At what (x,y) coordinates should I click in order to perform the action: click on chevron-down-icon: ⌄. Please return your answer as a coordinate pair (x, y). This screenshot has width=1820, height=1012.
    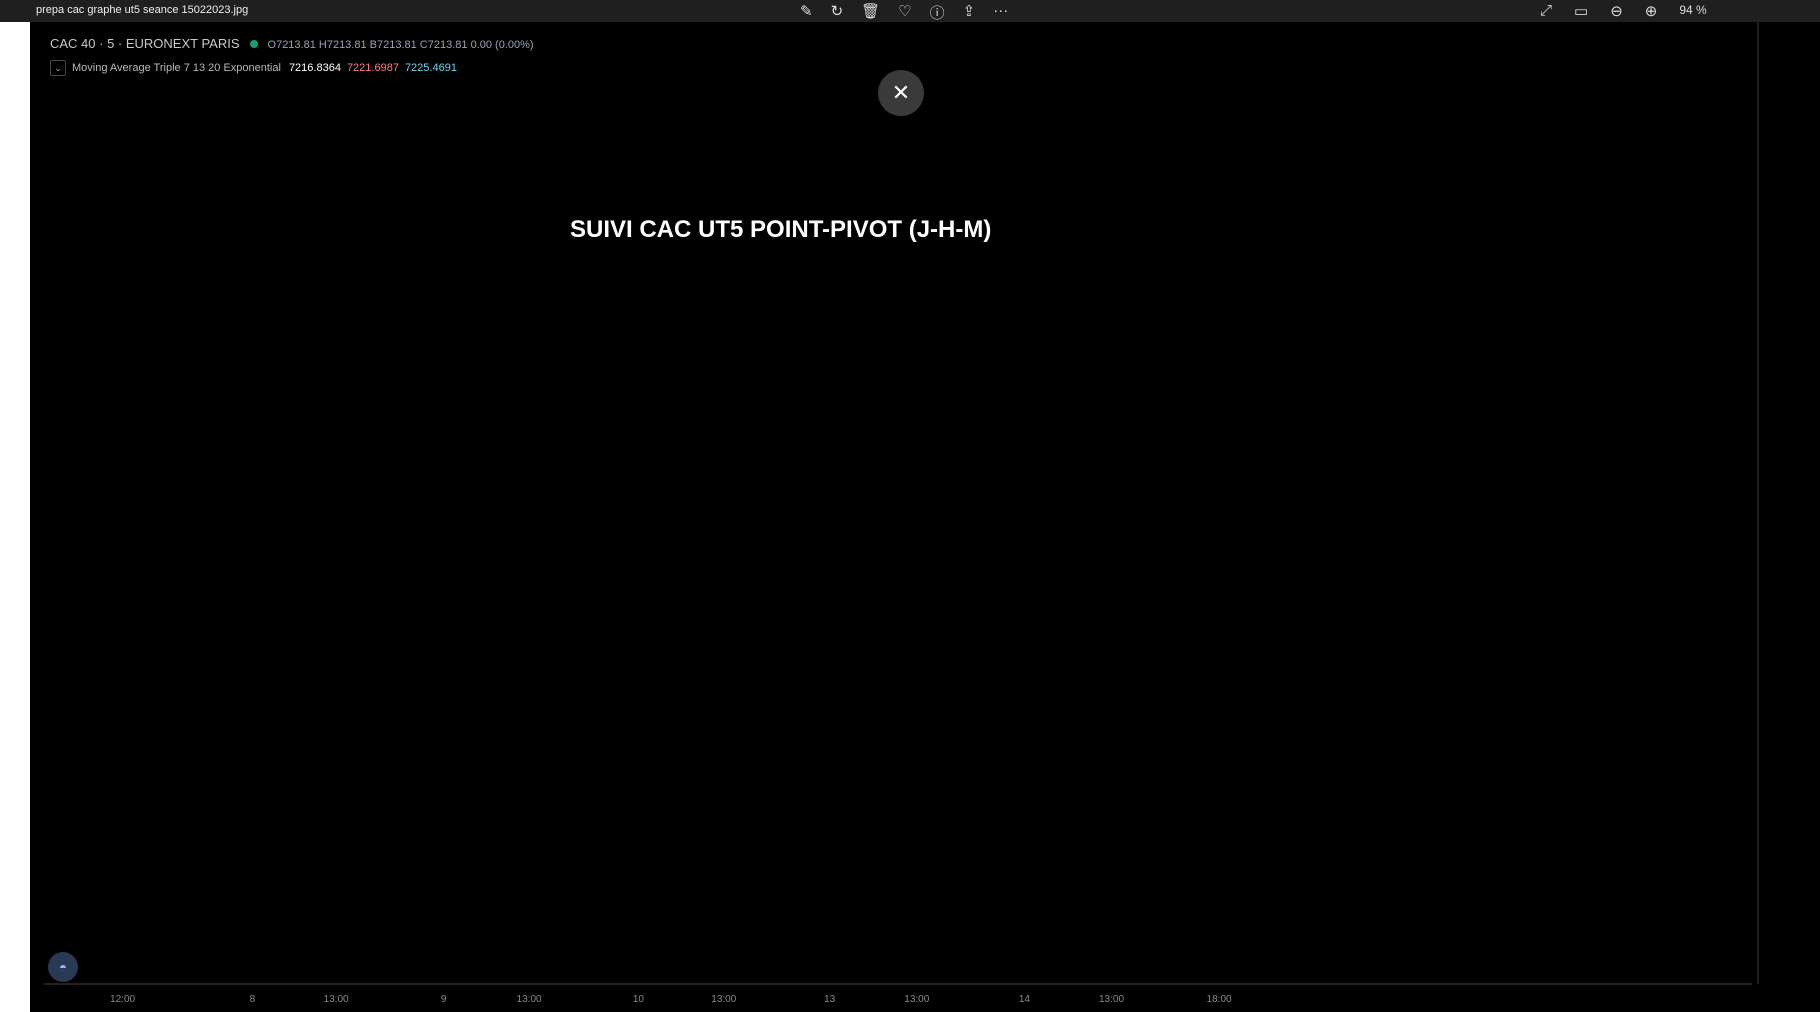
    Looking at the image, I should click on (58, 68).